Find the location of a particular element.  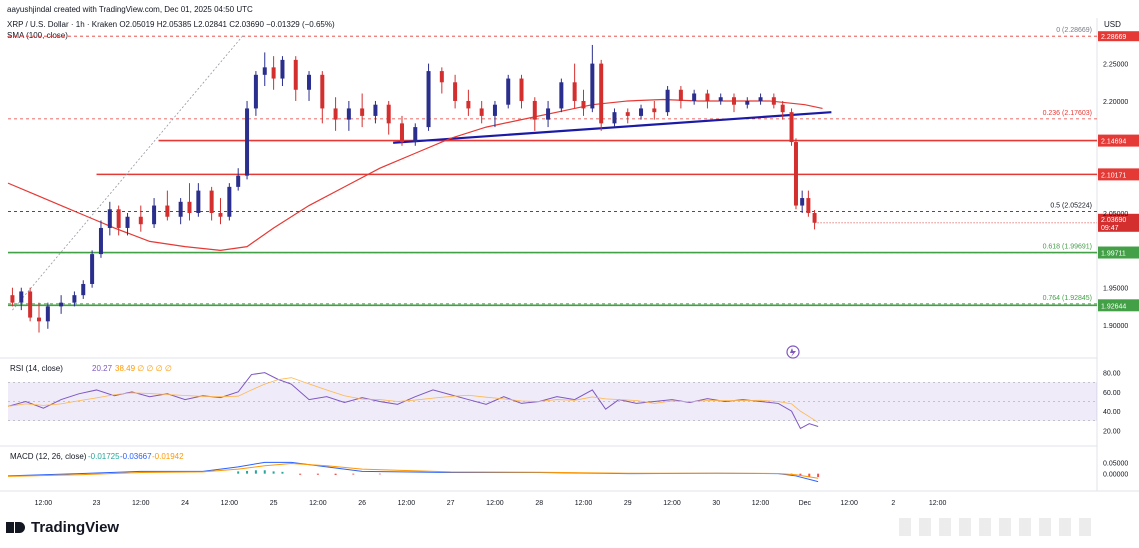

price-badge-label: 1.99711 is located at coordinates (1113, 254).